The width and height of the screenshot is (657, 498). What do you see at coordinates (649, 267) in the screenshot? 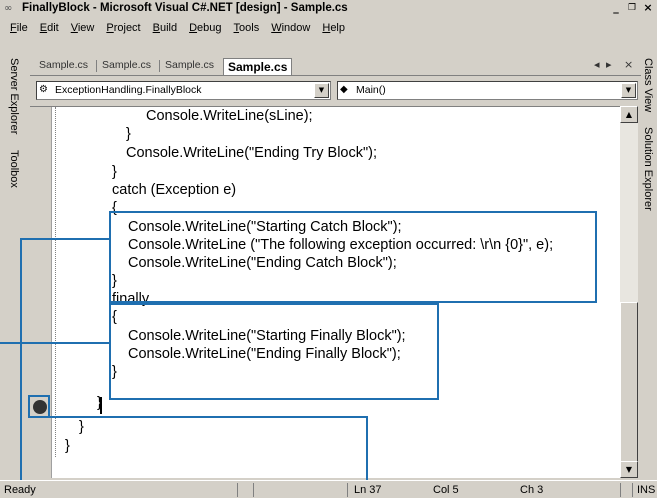
I see `right-dock: Class View Solution Explorer` at bounding box center [649, 267].